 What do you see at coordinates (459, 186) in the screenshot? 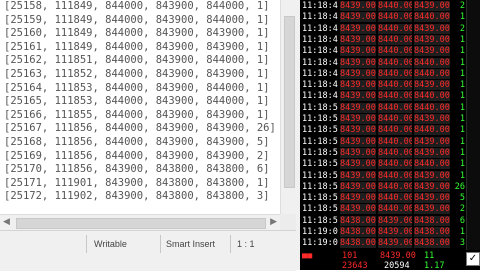
I see `tick-vol: 26` at bounding box center [459, 186].